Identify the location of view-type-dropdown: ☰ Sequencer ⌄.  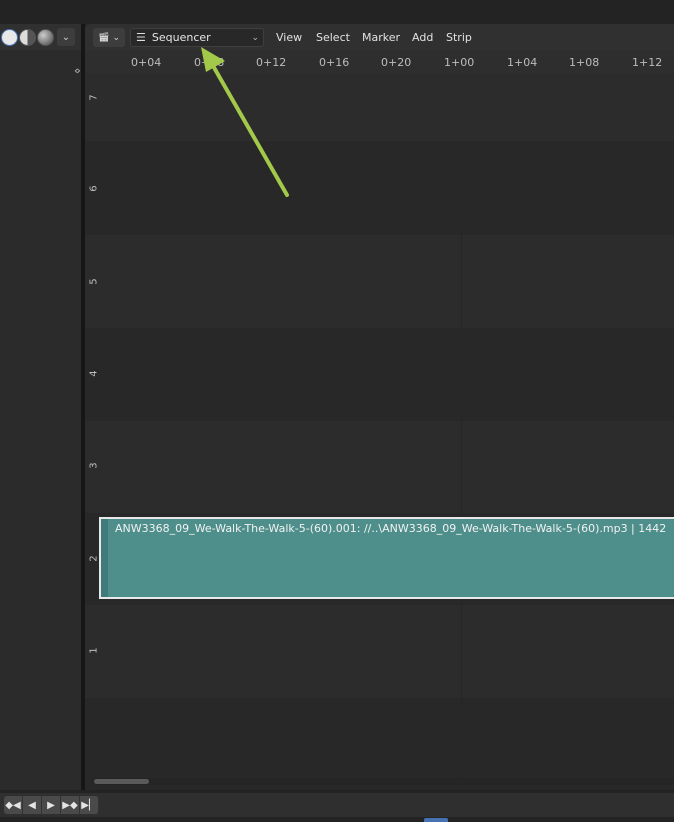
(197, 37).